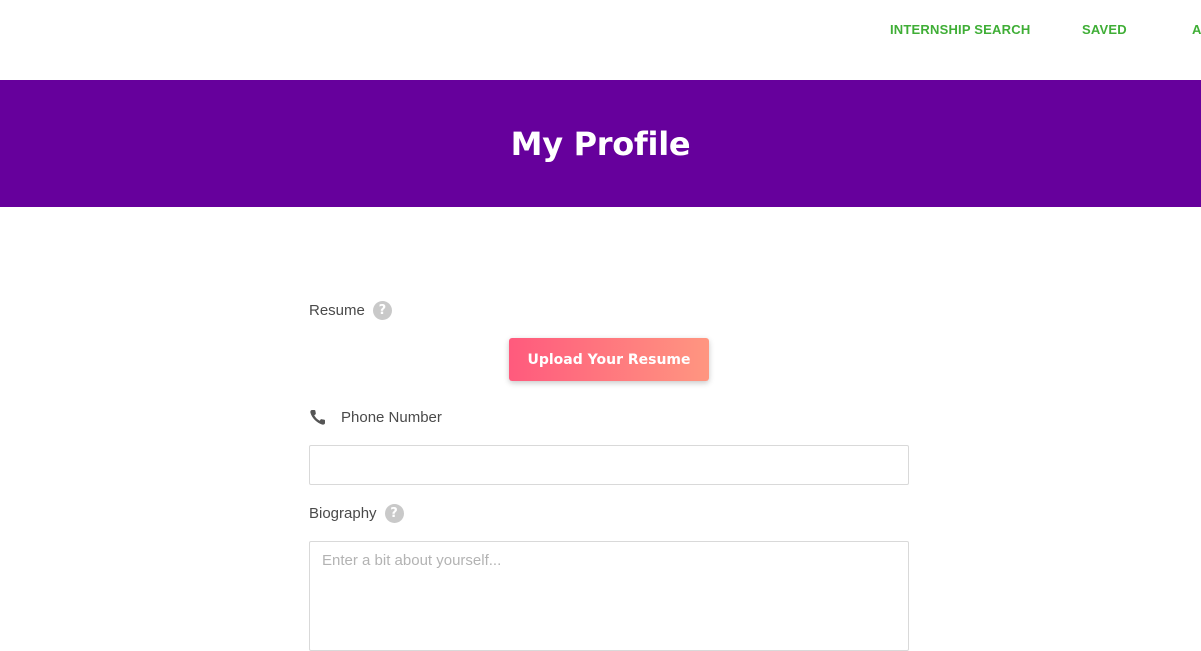 The width and height of the screenshot is (1201, 651). What do you see at coordinates (343, 513) in the screenshot?
I see `biography-label: Biography` at bounding box center [343, 513].